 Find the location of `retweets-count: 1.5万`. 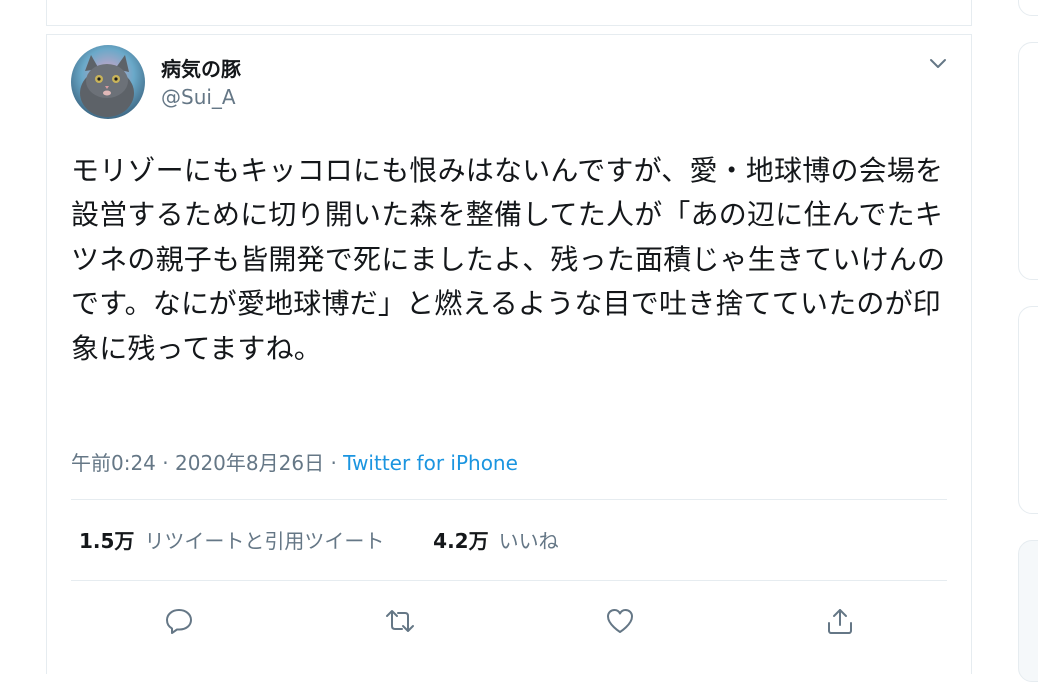

retweets-count: 1.5万 is located at coordinates (107, 541).